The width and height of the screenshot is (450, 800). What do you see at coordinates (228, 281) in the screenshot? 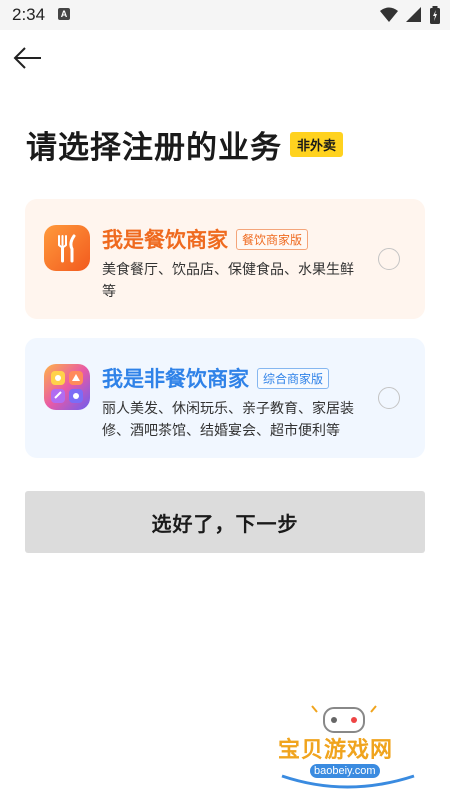
I see `card-description: 美食餐厅、饮品店、保健食品、水果生鲜等` at bounding box center [228, 281].